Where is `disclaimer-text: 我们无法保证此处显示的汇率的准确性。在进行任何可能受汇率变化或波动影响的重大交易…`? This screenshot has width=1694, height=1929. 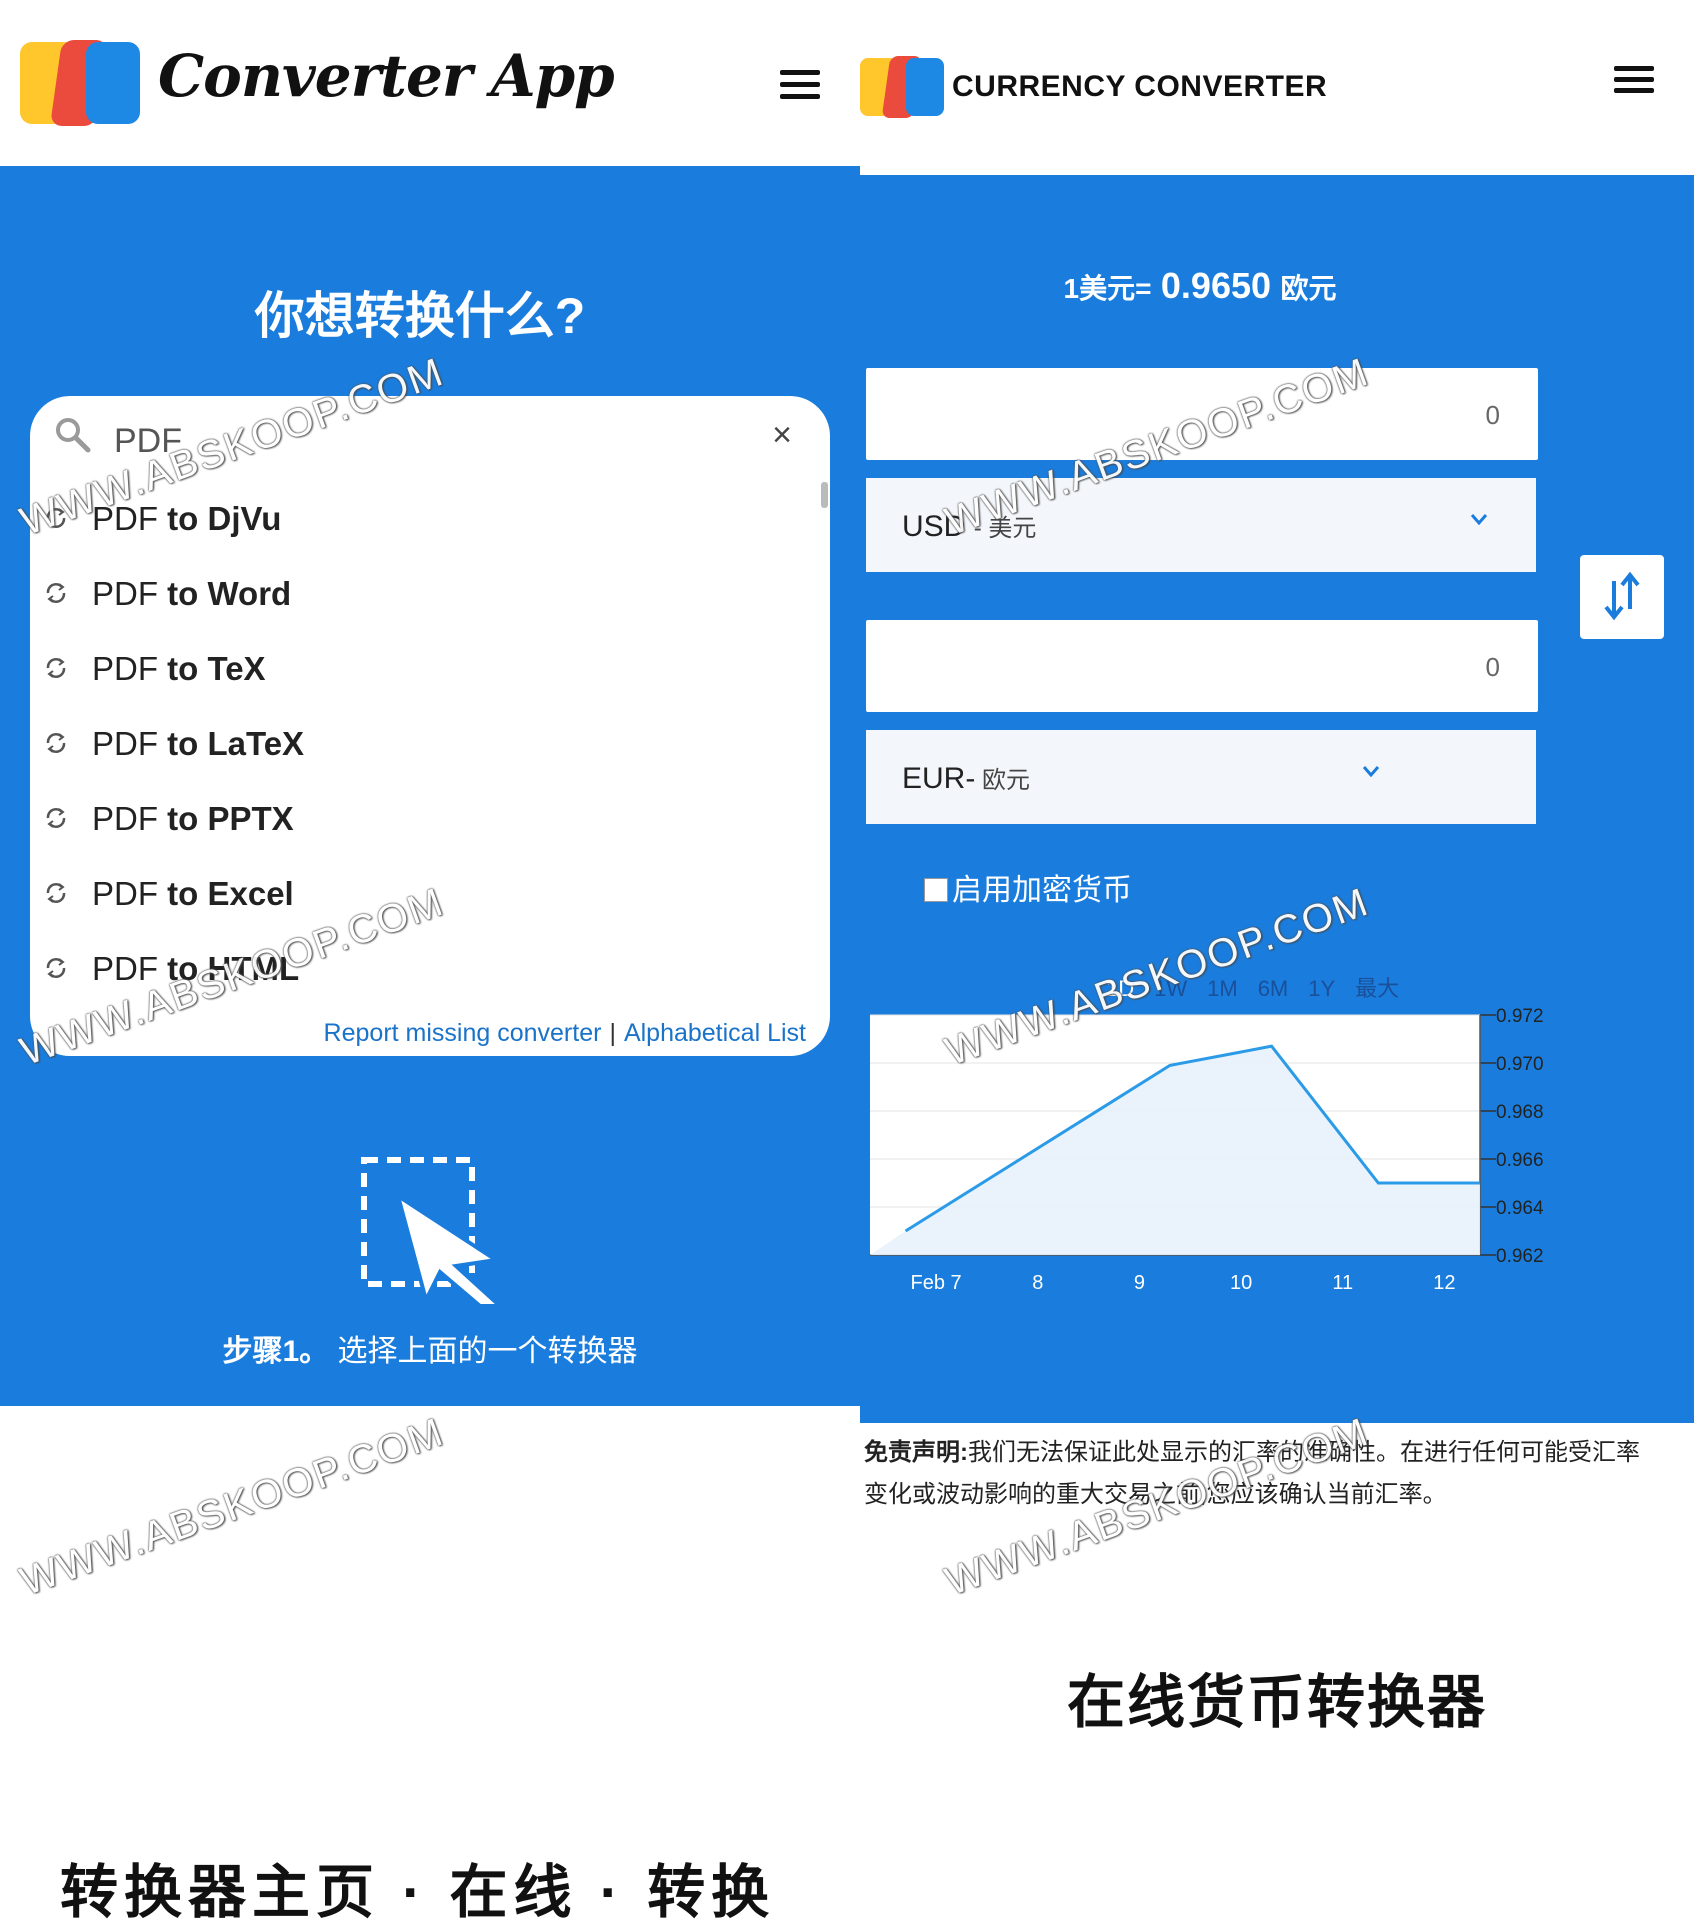
disclaimer-text: 我们无法保证此处显示的汇率的准确性。在进行任何可能受汇率变化或波动影响的重大交易… is located at coordinates (1252, 1473).